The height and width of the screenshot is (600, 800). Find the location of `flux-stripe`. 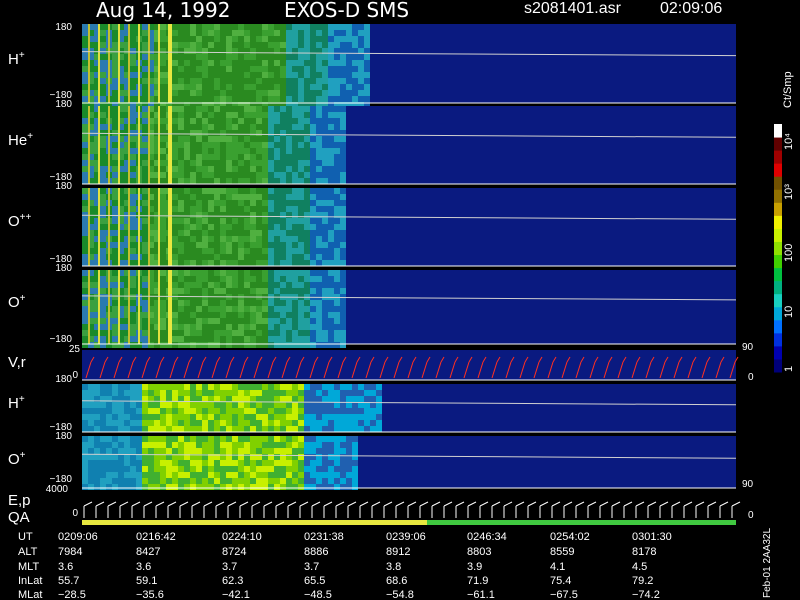

flux-stripe is located at coordinates (119, 63).